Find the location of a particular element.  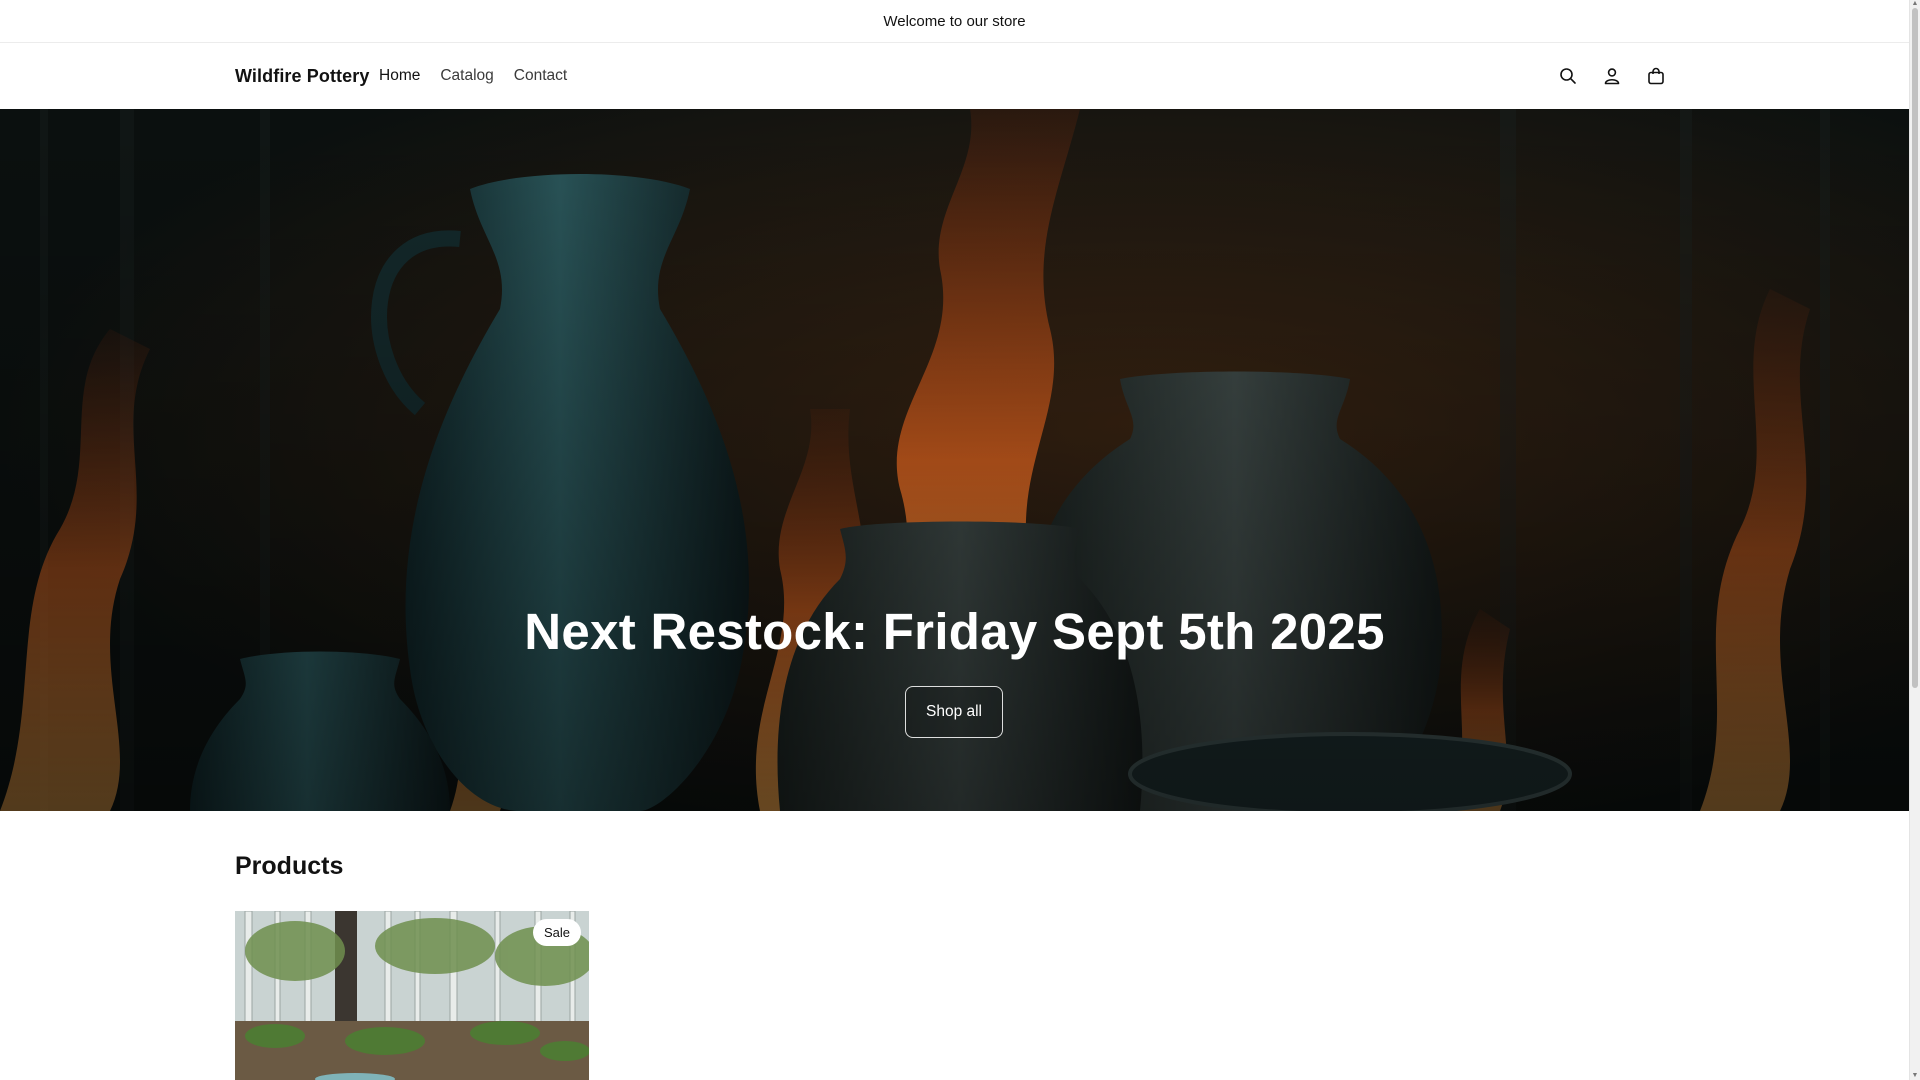

products-heading: Products is located at coordinates (289, 866).